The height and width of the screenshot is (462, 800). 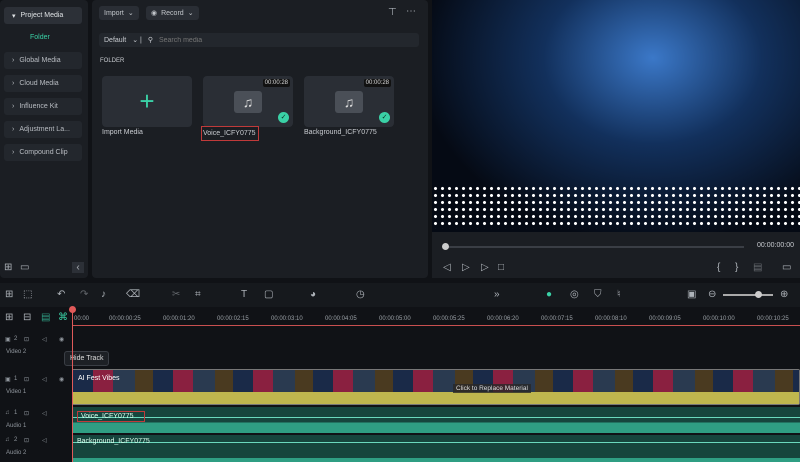 I want to click on folder-icon: ▭, so click(x=24, y=267).